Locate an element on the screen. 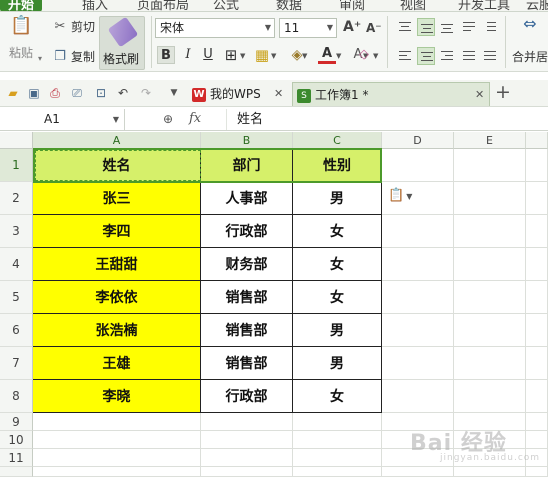  font-color-icon: A is located at coordinates (327, 54).